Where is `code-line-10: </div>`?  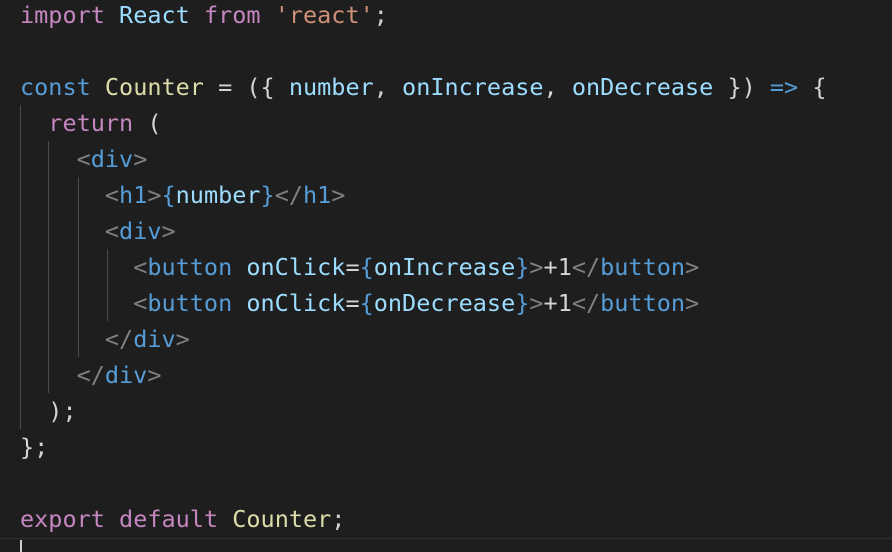 code-line-10: </div> is located at coordinates (105, 339).